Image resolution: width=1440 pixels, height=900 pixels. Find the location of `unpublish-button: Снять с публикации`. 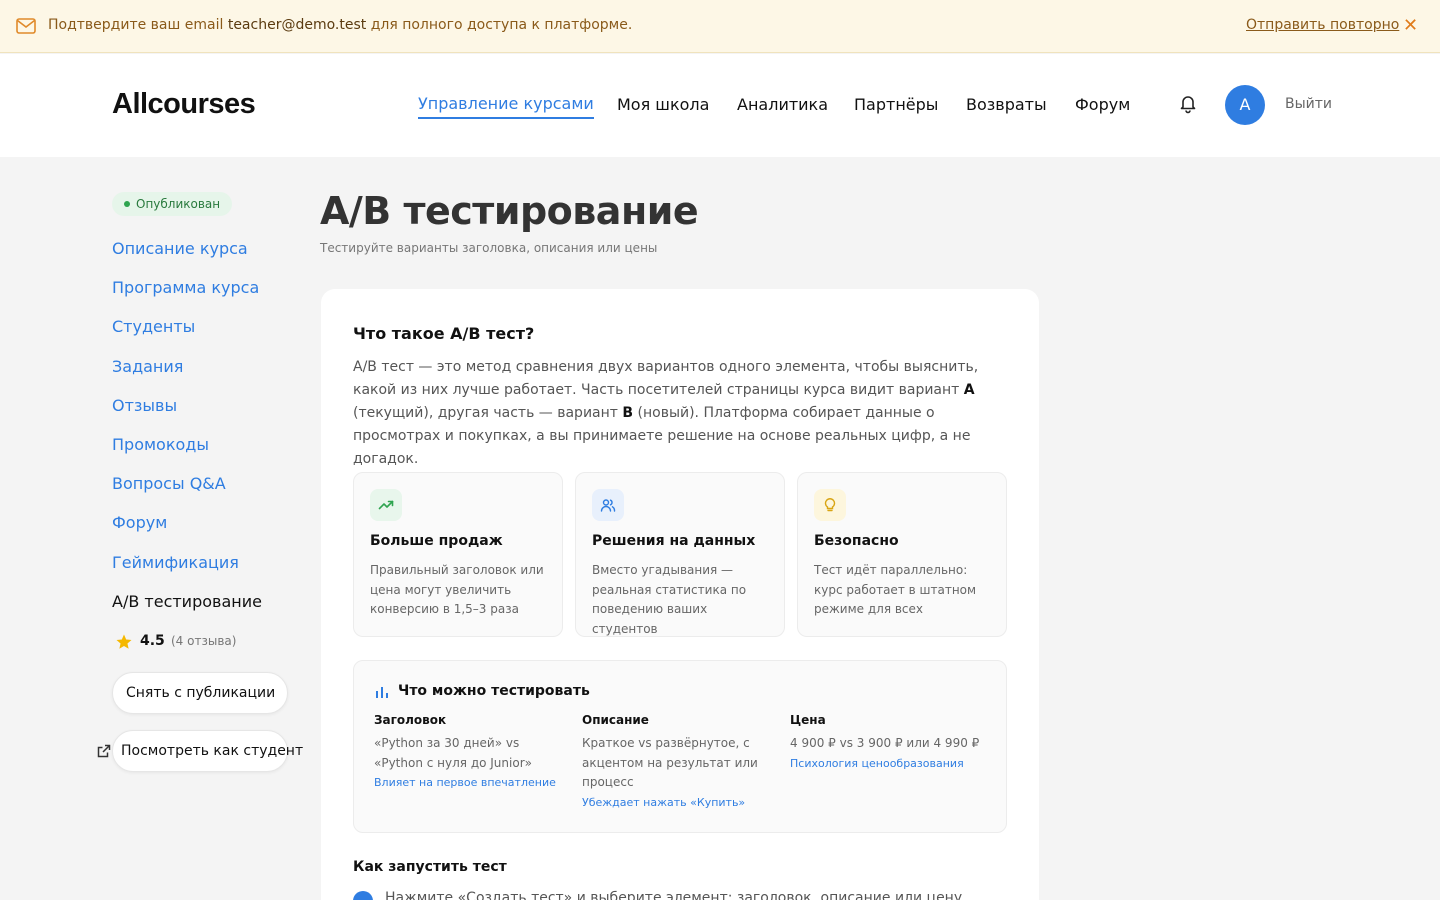

unpublish-button: Снять с публикации is located at coordinates (200, 693).